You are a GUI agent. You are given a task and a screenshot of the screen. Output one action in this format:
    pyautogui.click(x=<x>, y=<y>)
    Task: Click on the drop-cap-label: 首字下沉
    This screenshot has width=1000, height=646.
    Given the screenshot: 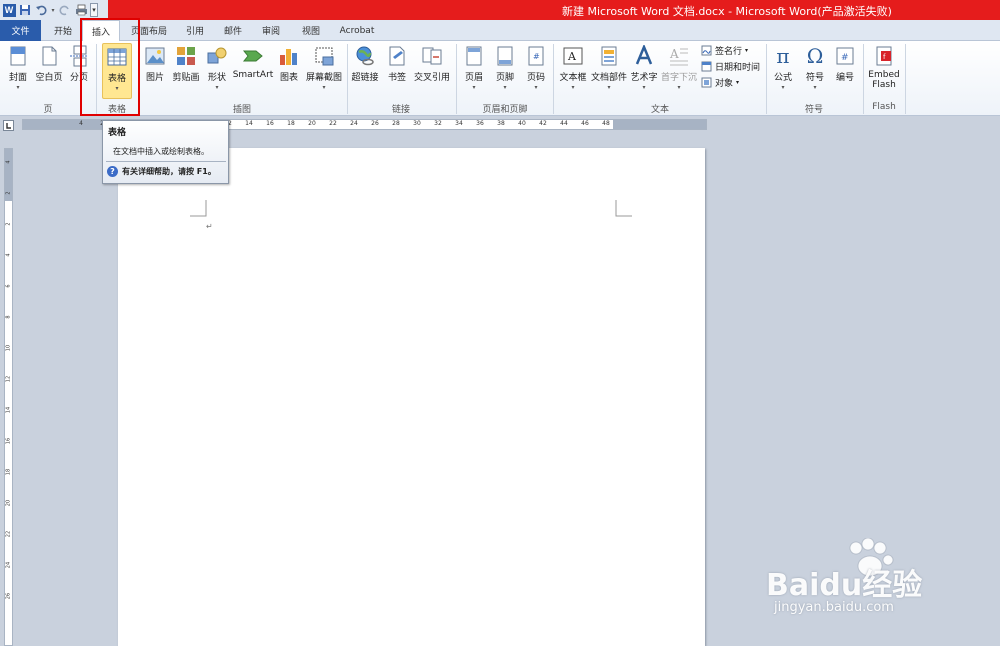 What is the action you would take?
    pyautogui.click(x=678, y=78)
    